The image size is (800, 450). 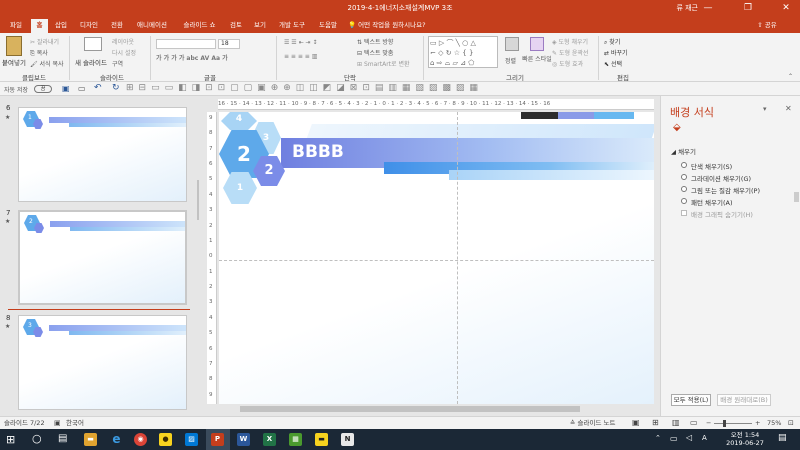 What do you see at coordinates (616, 52) in the screenshot?
I see `replace-button: ⇄ 바꾸기` at bounding box center [616, 52].